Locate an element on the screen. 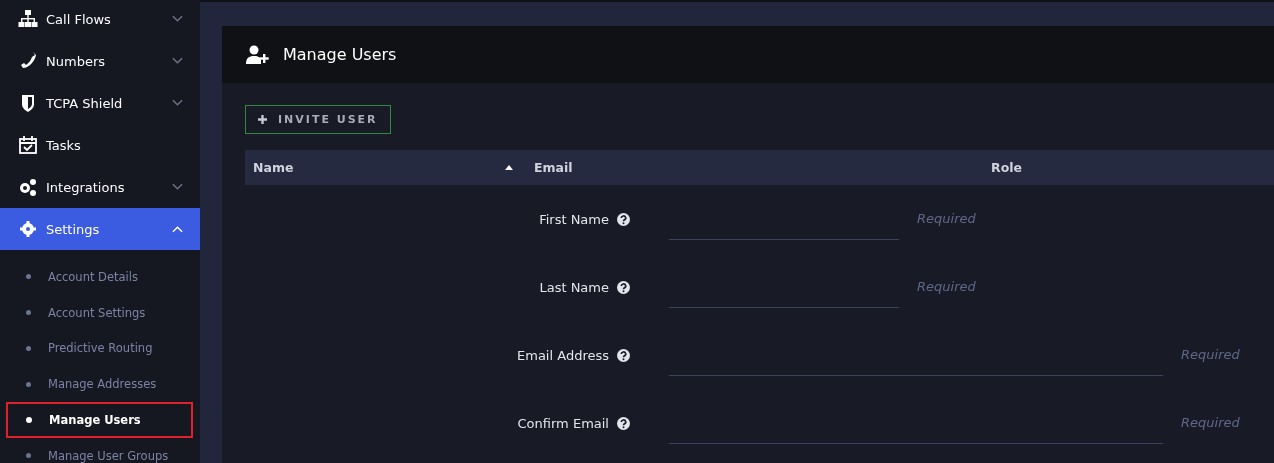 The height and width of the screenshot is (463, 1274). nav-item: Tasks is located at coordinates (100, 145).